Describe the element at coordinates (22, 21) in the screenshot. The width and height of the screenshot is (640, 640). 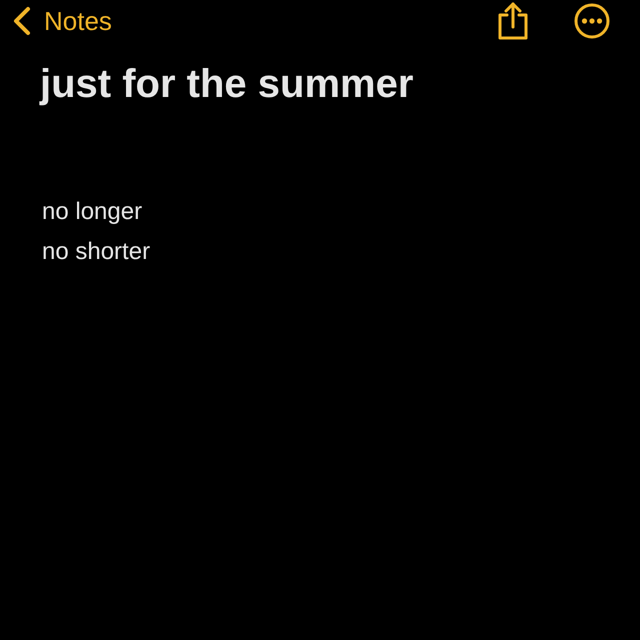
I see `chevron-left-icon` at that location.